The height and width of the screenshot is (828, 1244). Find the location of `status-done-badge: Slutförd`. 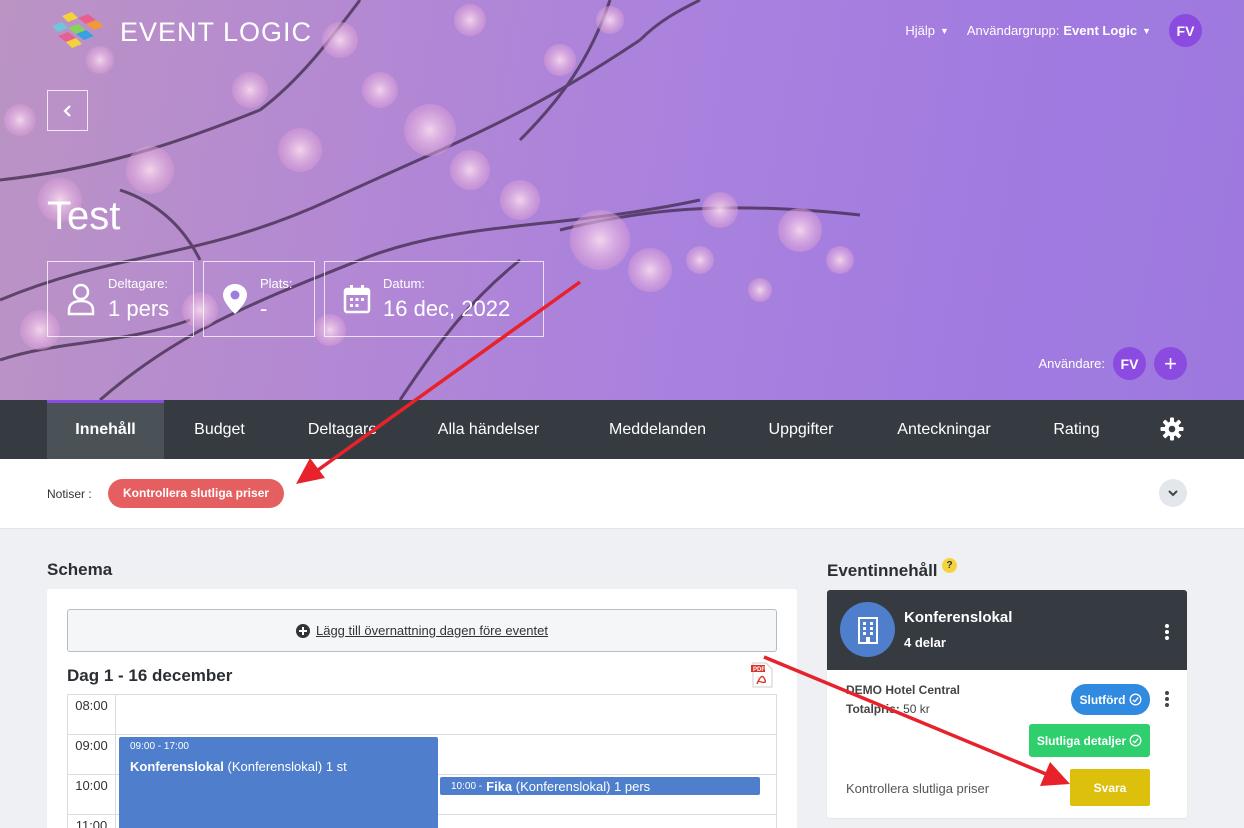

status-done-badge: Slutförd is located at coordinates (1110, 699).